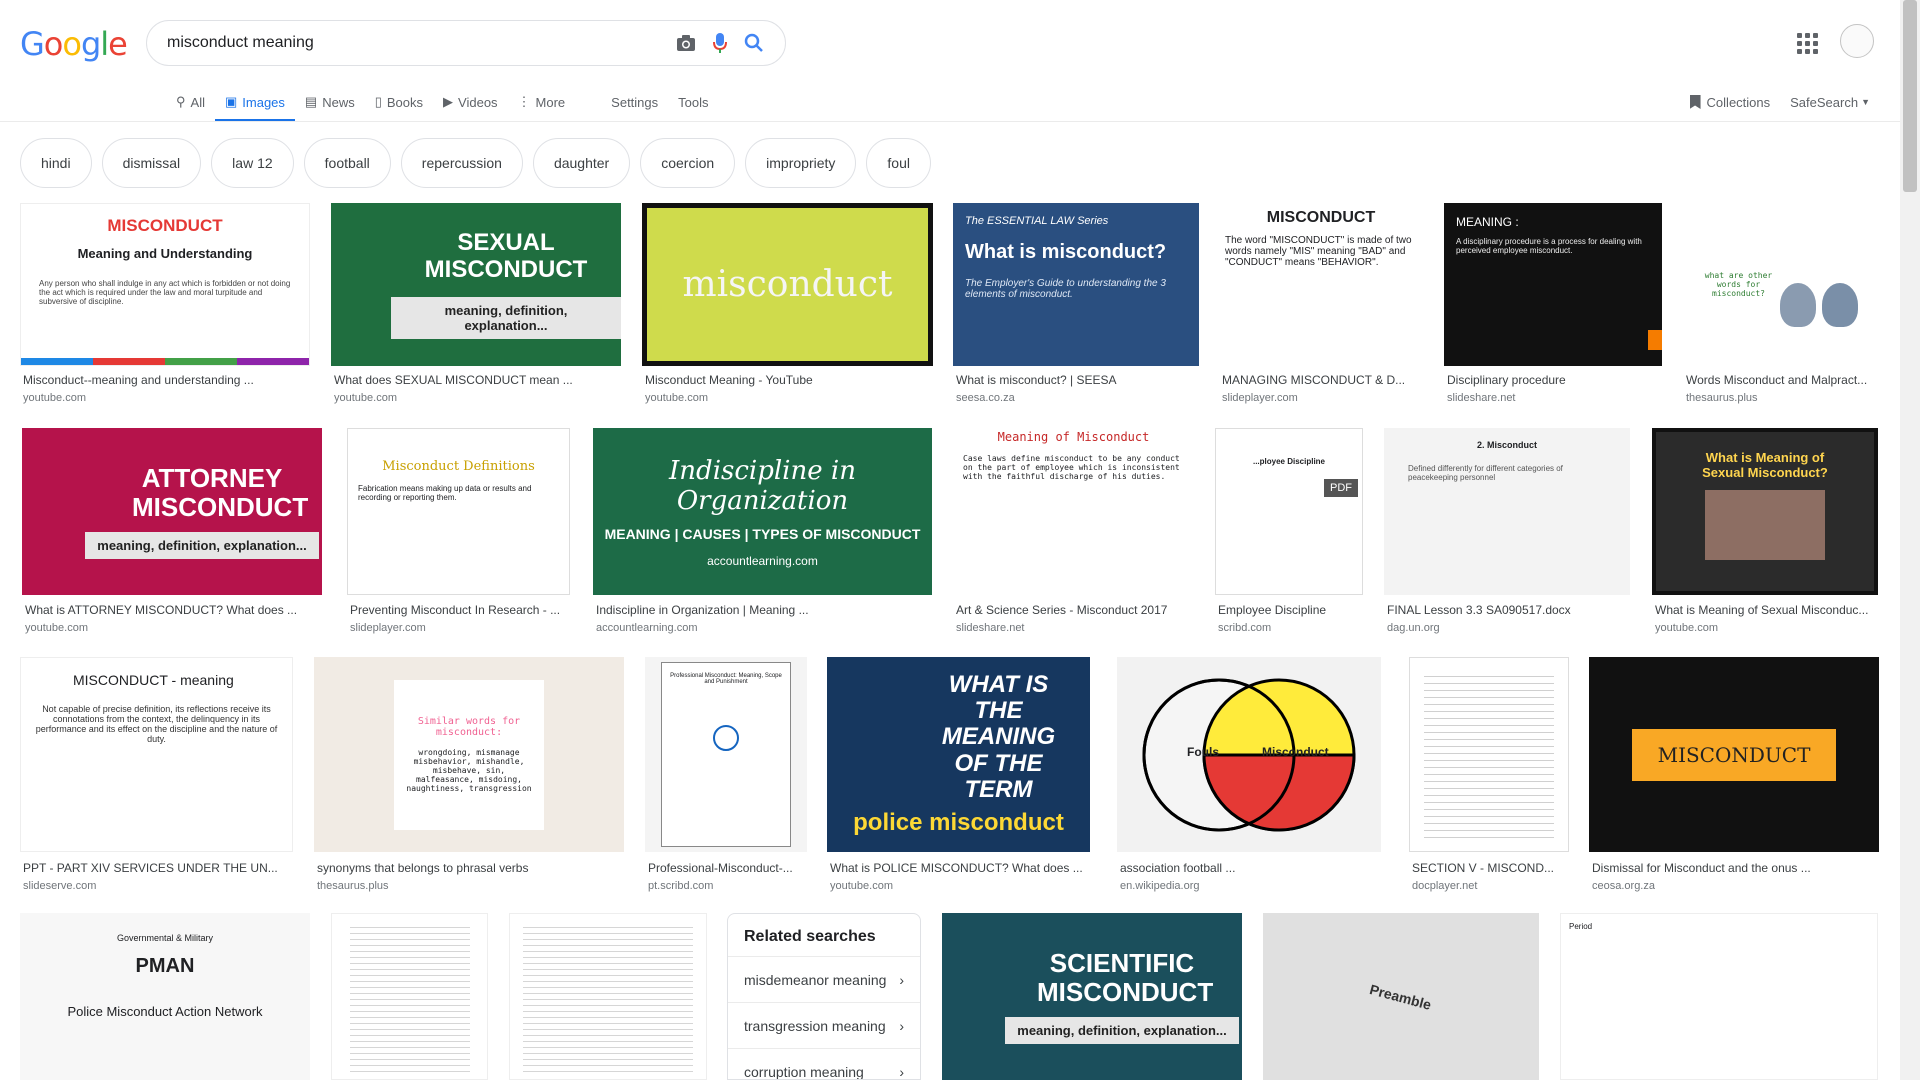 The width and height of the screenshot is (1920, 1080). I want to click on result-thumbnail: what are other words for misconduct?, so click(1780, 284).